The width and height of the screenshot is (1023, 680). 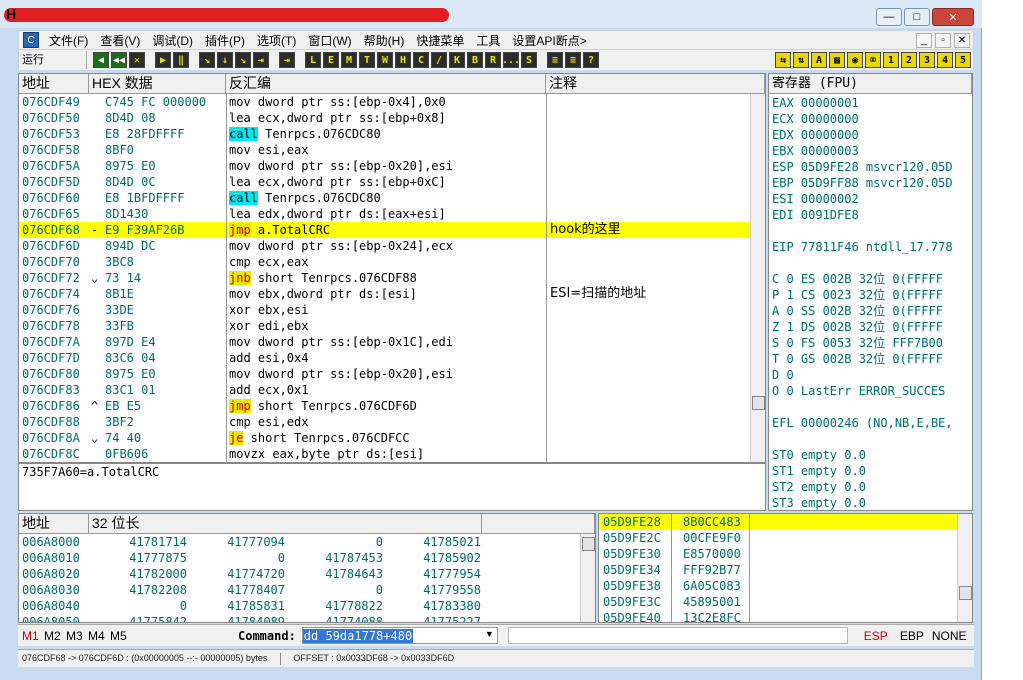 What do you see at coordinates (386, 83) in the screenshot?
I see `col-disasm: 反汇编` at bounding box center [386, 83].